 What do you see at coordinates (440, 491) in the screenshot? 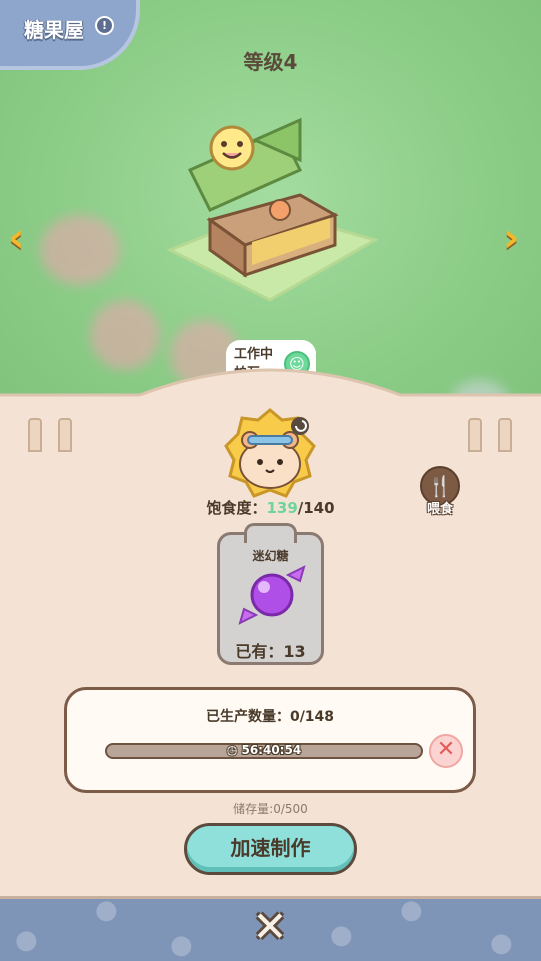
I see `feed-button: 🍴 喂食` at bounding box center [440, 491].